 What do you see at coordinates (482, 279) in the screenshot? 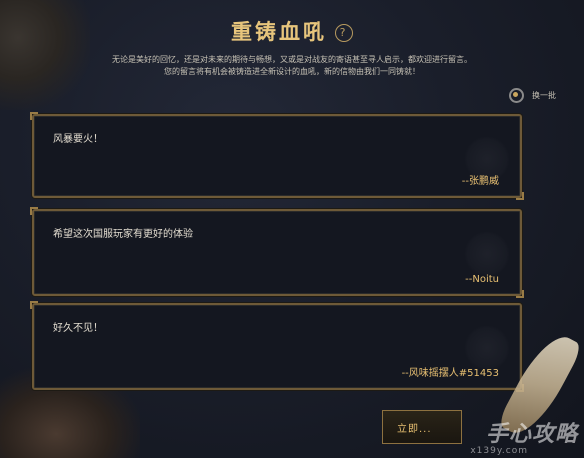
I see `message-author: --Noitu` at bounding box center [482, 279].